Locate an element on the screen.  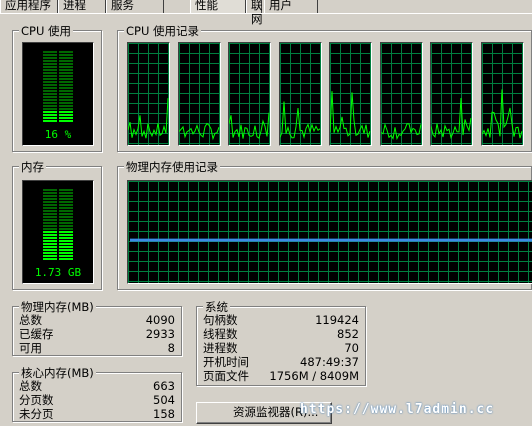
tab-label: 性能 is located at coordinates (206, 6).